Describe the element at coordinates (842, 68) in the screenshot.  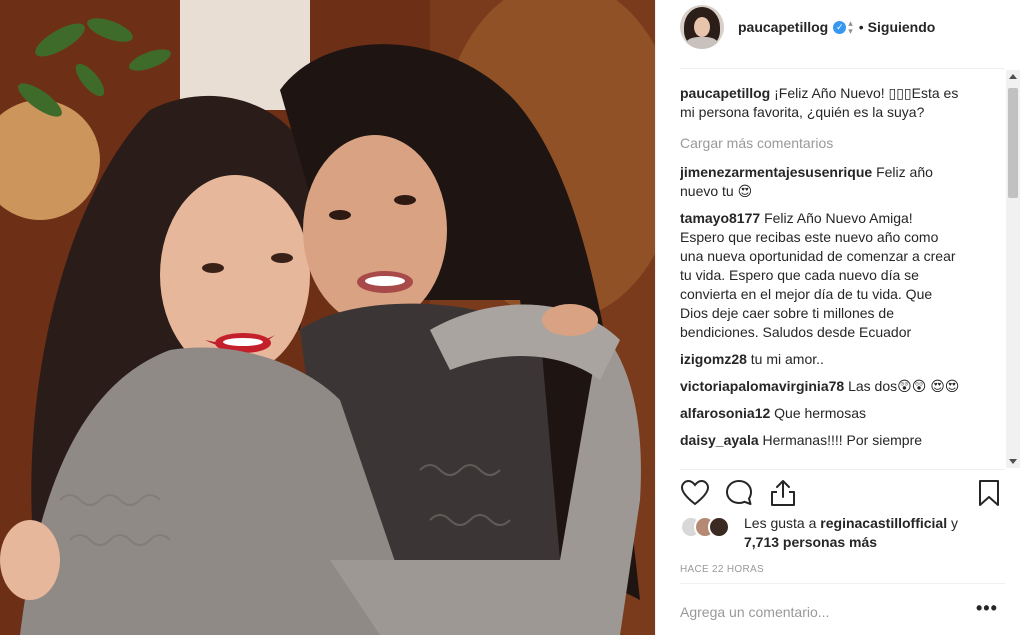
I see `header-divider` at that location.